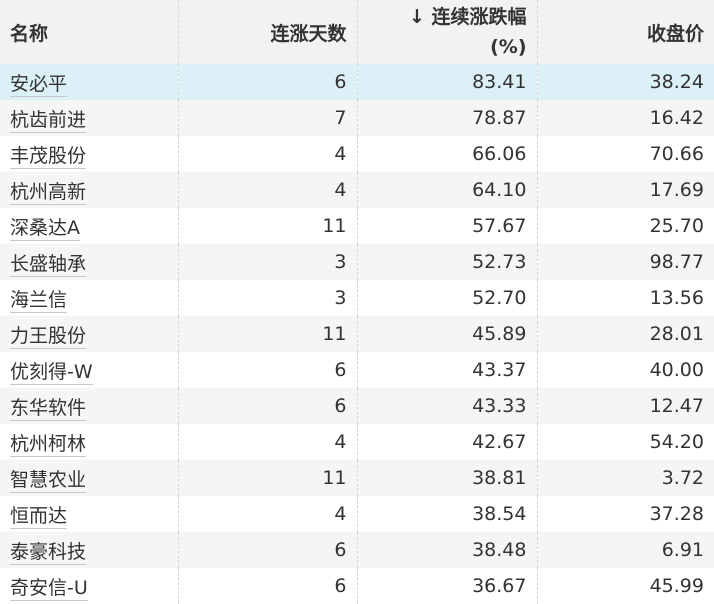  I want to click on table-row: 丰茂股份 4 66.06 70.66, so click(357, 154).